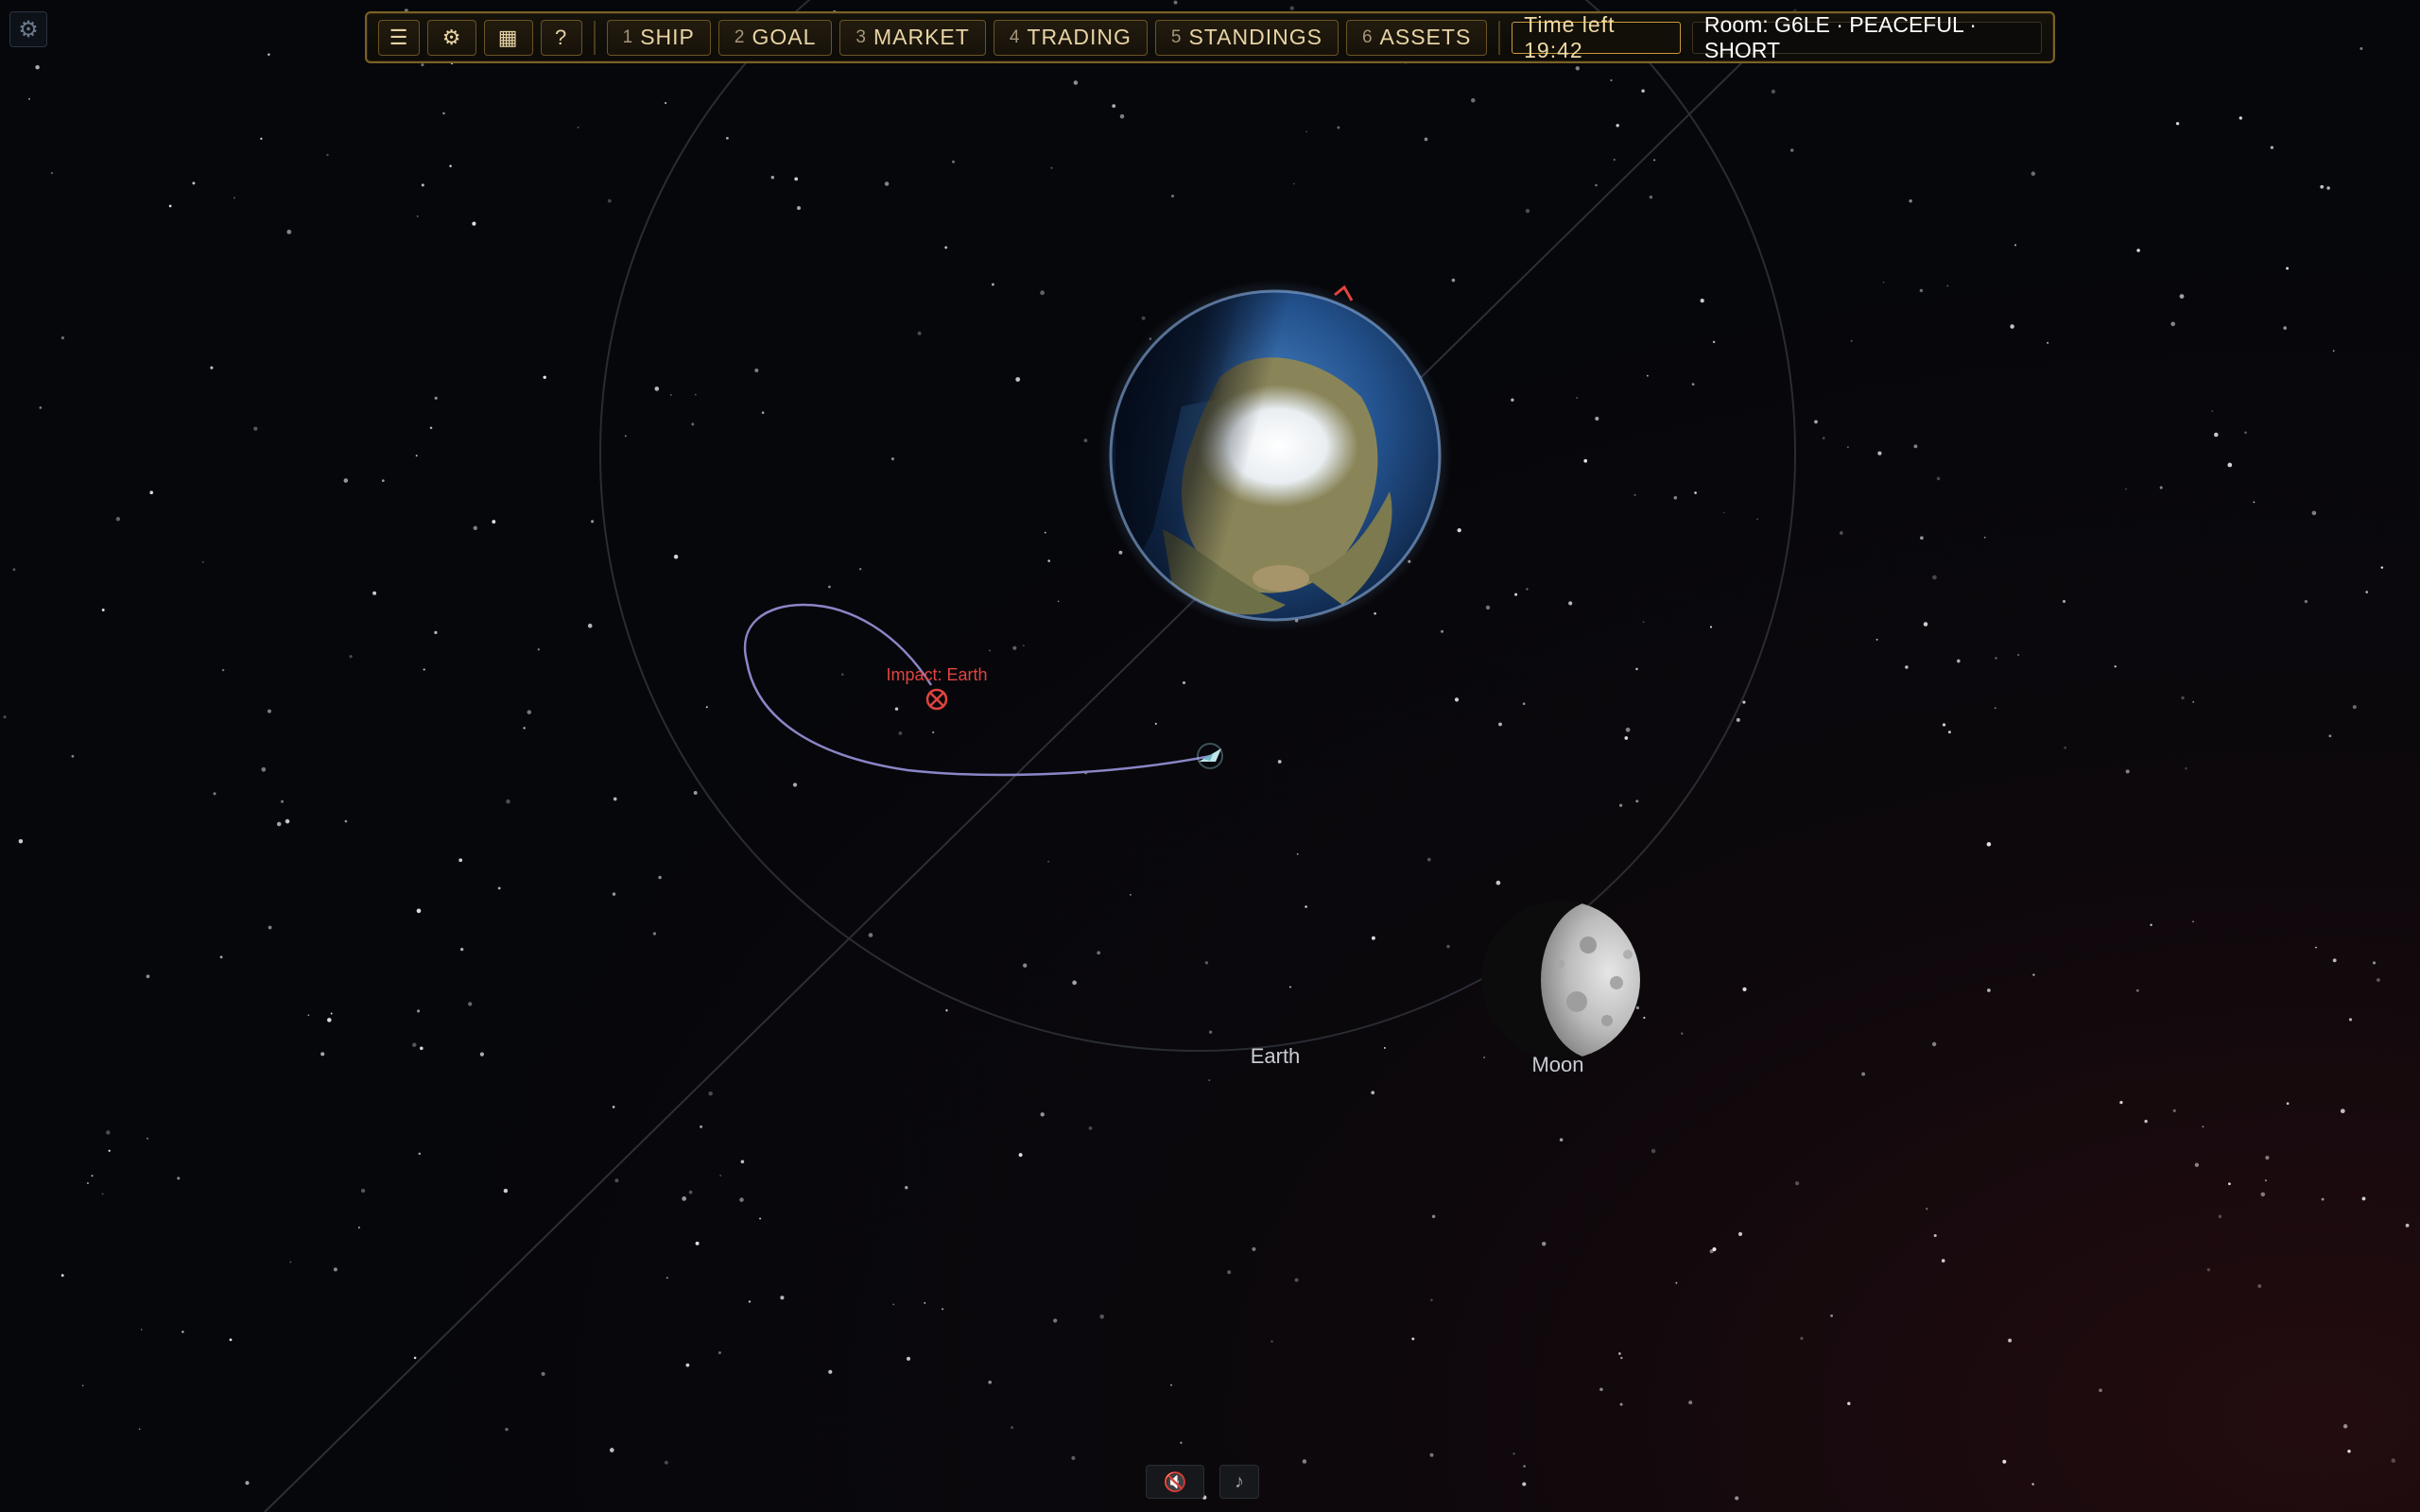  I want to click on help-button: ?, so click(561, 37).